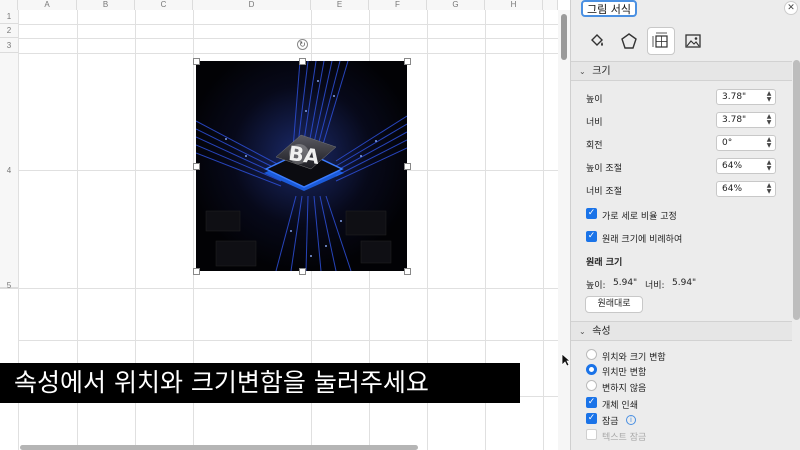 The image size is (800, 450). I want to click on selected-picture: BA, so click(301, 166).